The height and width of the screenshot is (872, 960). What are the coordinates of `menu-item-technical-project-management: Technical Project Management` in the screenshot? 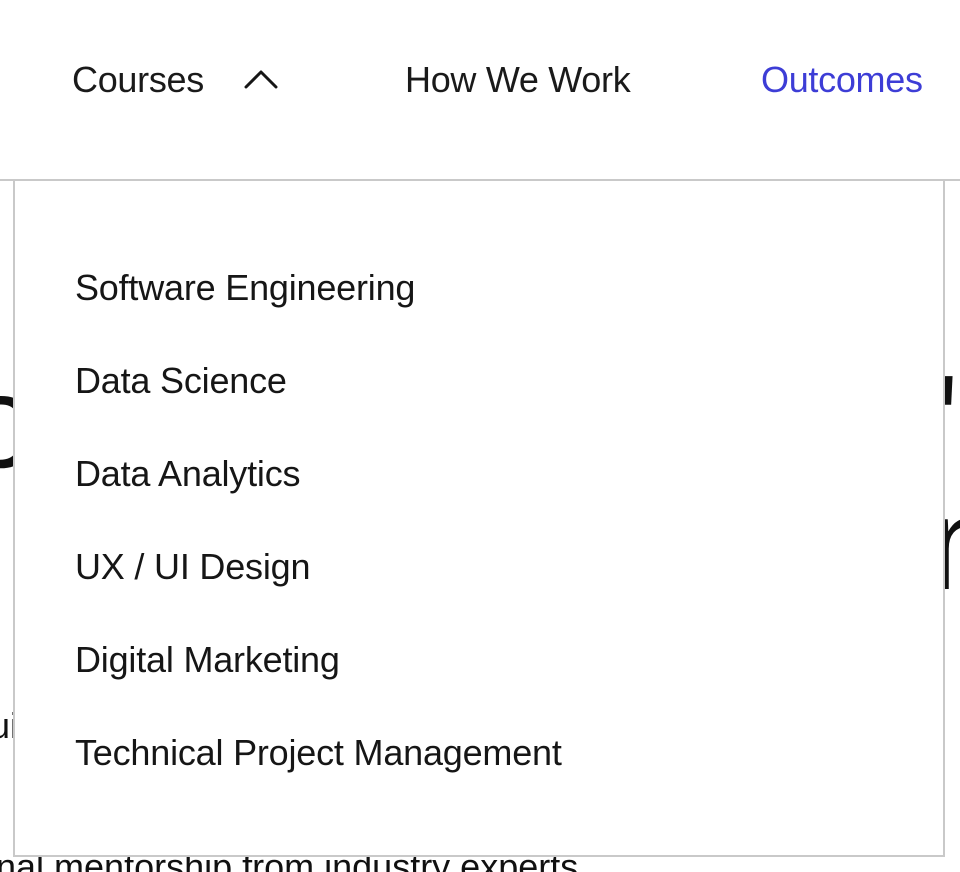 It's located at (318, 772).